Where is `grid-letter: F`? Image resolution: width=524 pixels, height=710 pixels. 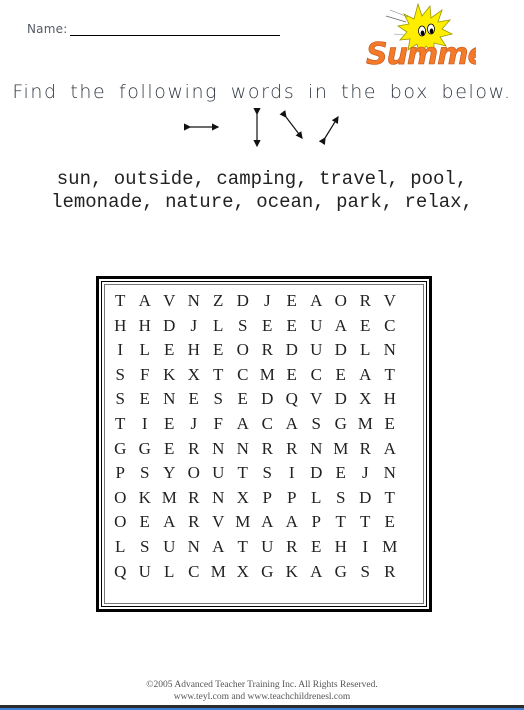
grid-letter: F is located at coordinates (218, 424).